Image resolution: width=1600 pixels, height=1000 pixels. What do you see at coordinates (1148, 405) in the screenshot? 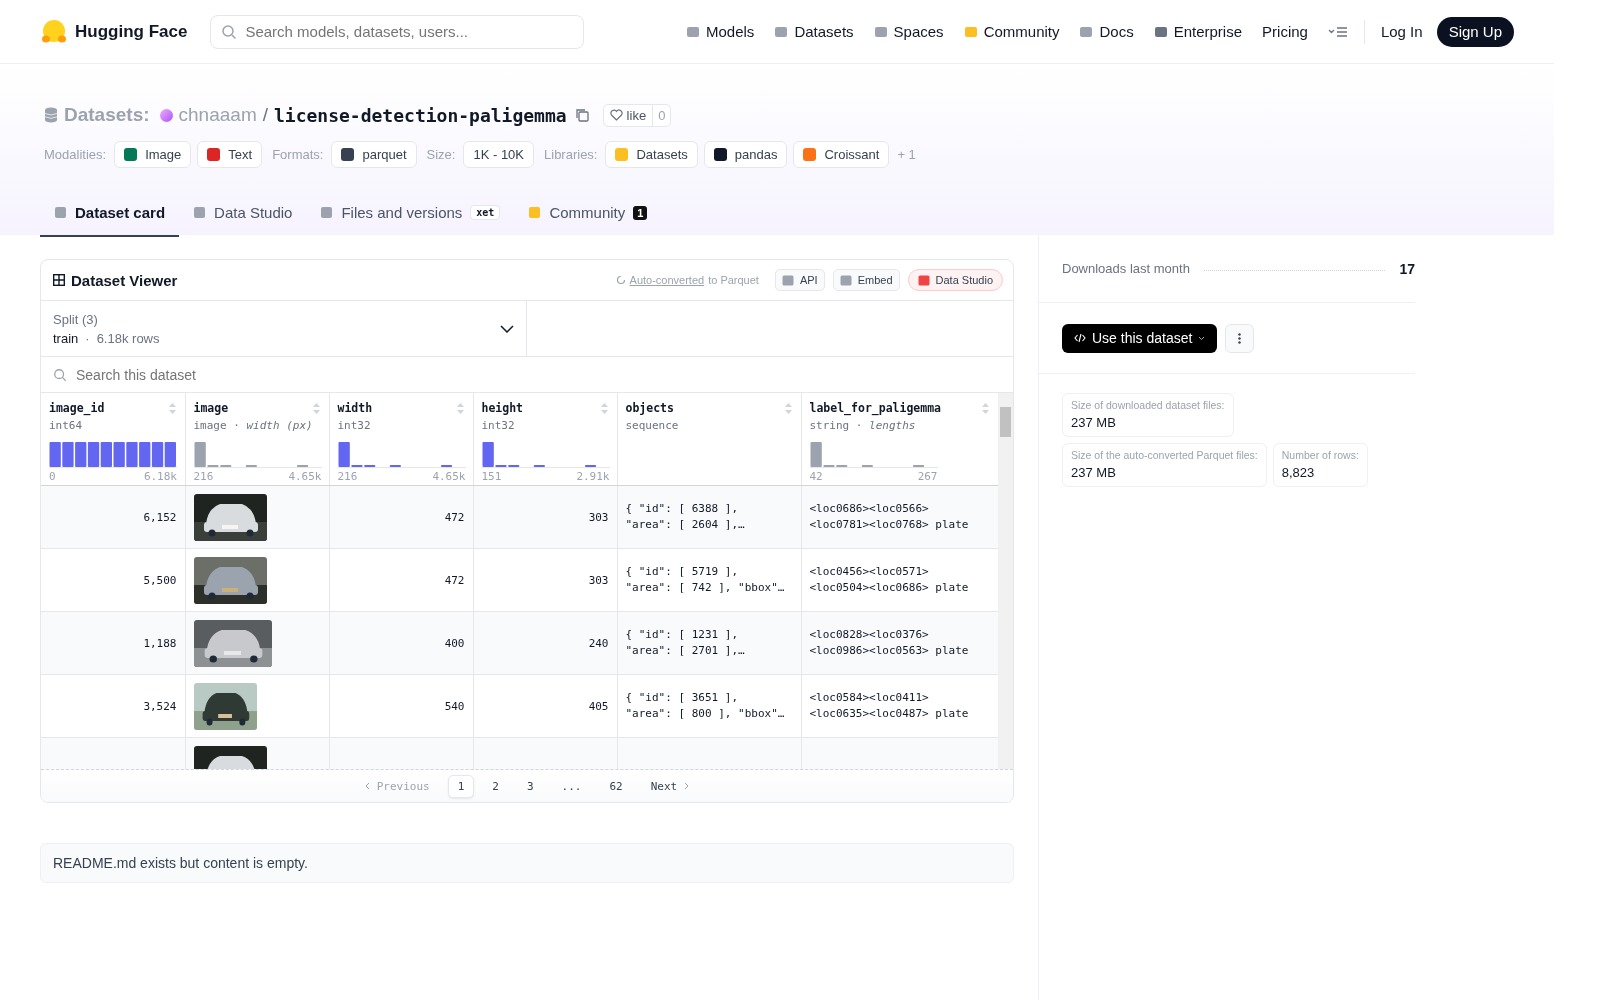
I see `stat-label: Size of downloaded dataset files:` at bounding box center [1148, 405].